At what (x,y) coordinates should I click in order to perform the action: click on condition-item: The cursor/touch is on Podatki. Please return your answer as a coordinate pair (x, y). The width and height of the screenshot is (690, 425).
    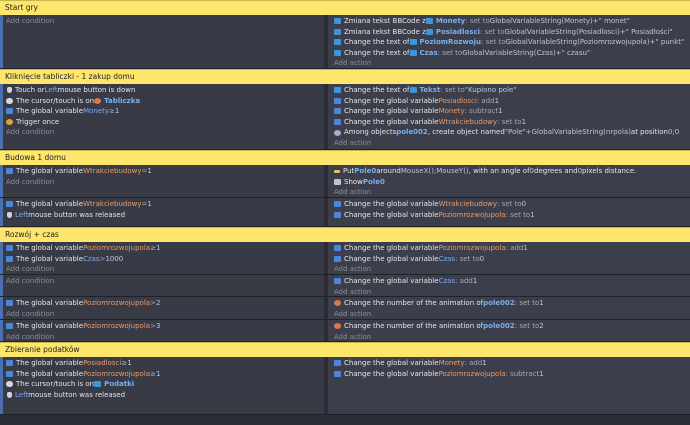
    Looking at the image, I should click on (165, 384).